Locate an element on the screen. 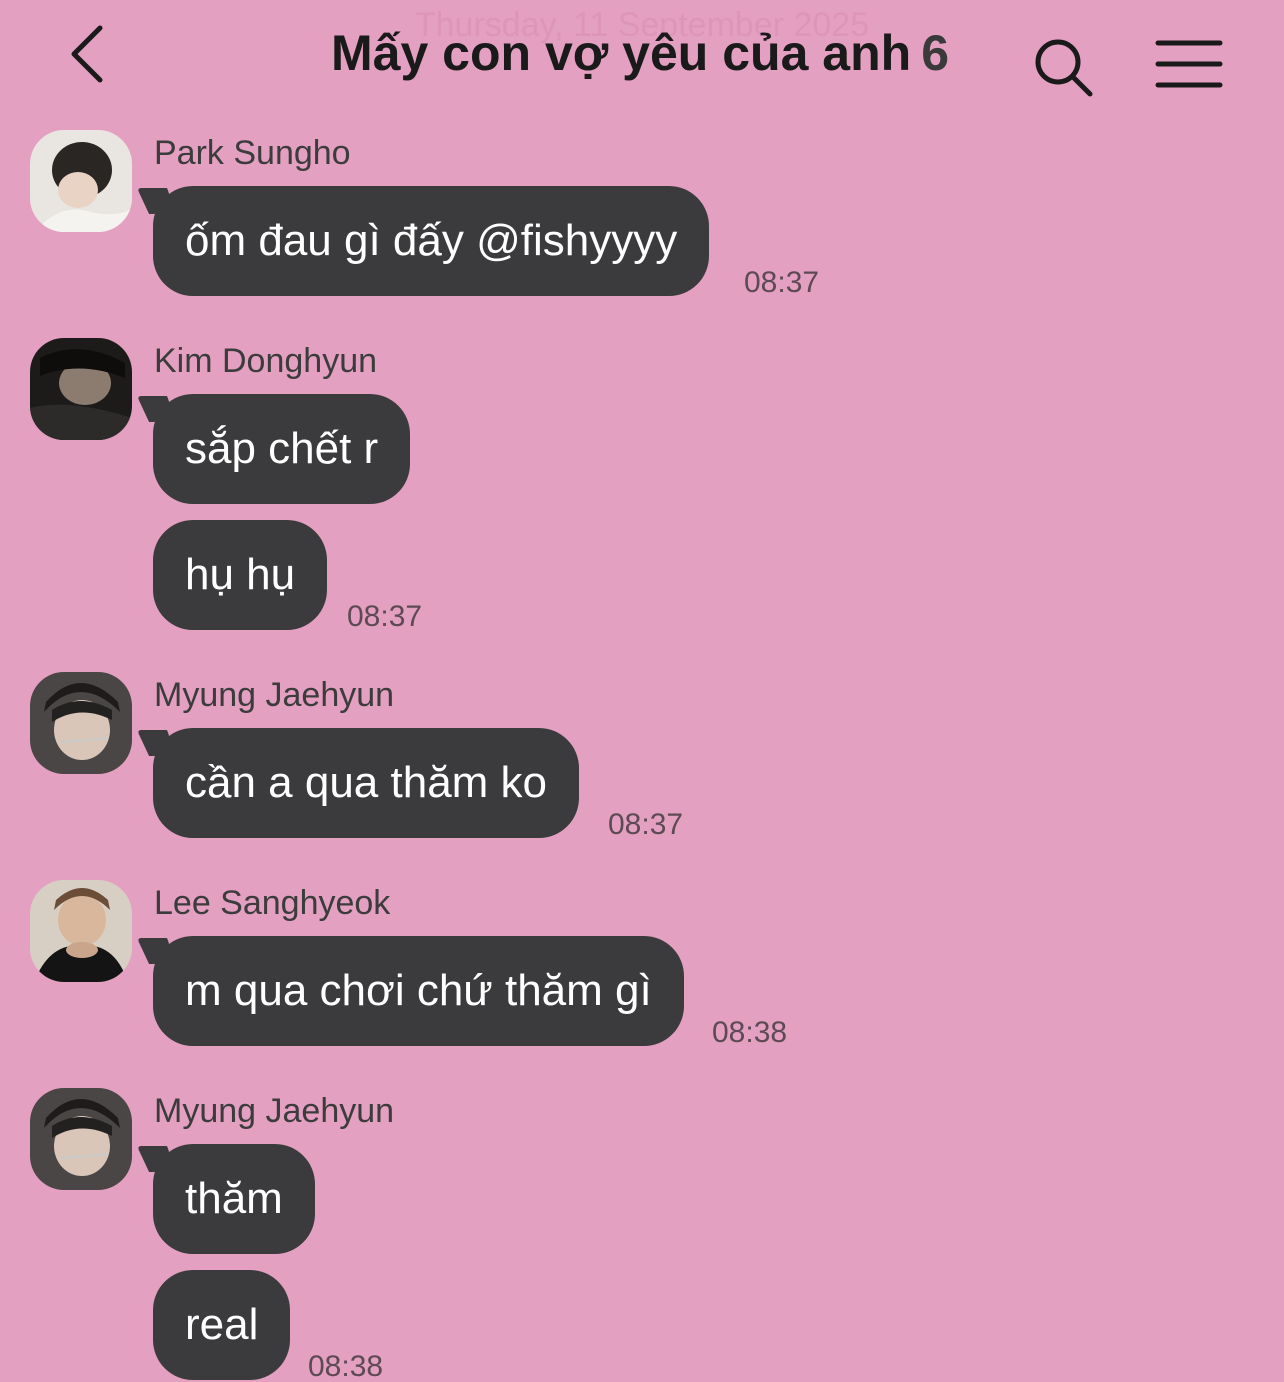 The image size is (1284, 1382). menu-icon is located at coordinates (1189, 64).